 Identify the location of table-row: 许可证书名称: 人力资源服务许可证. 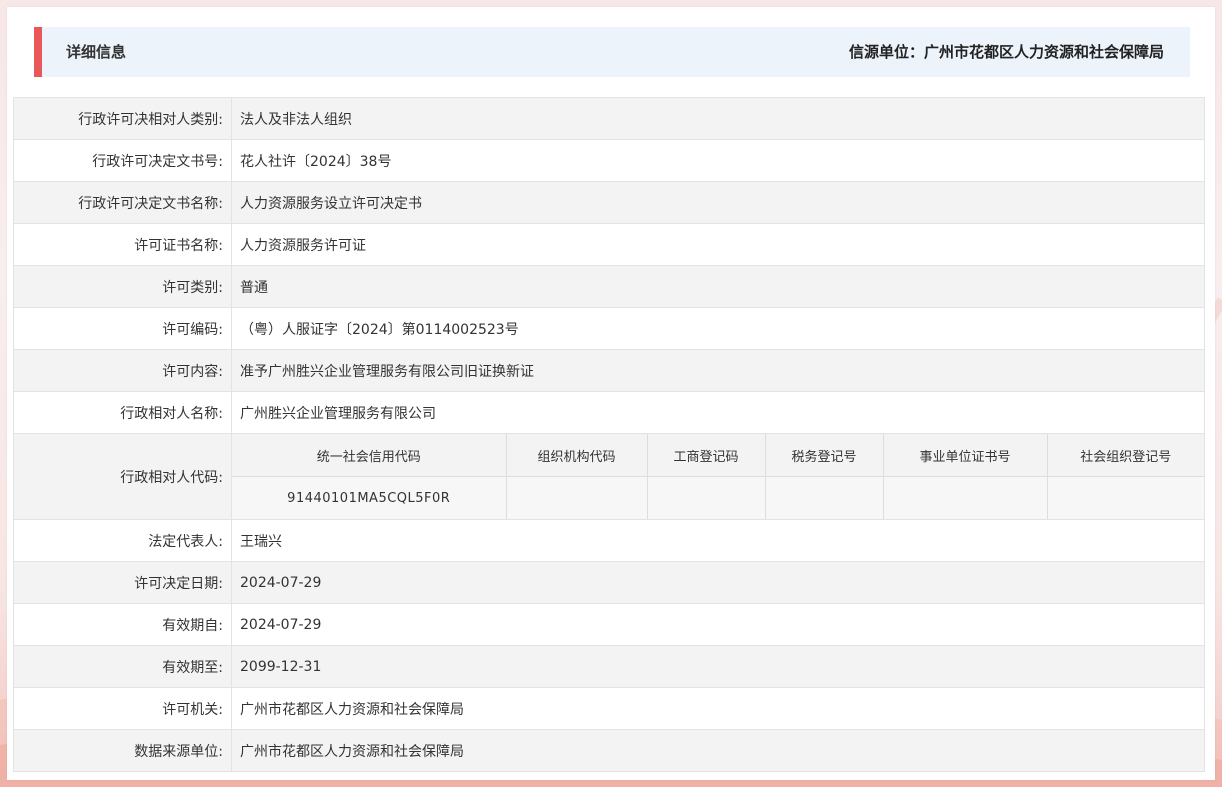
(609, 244).